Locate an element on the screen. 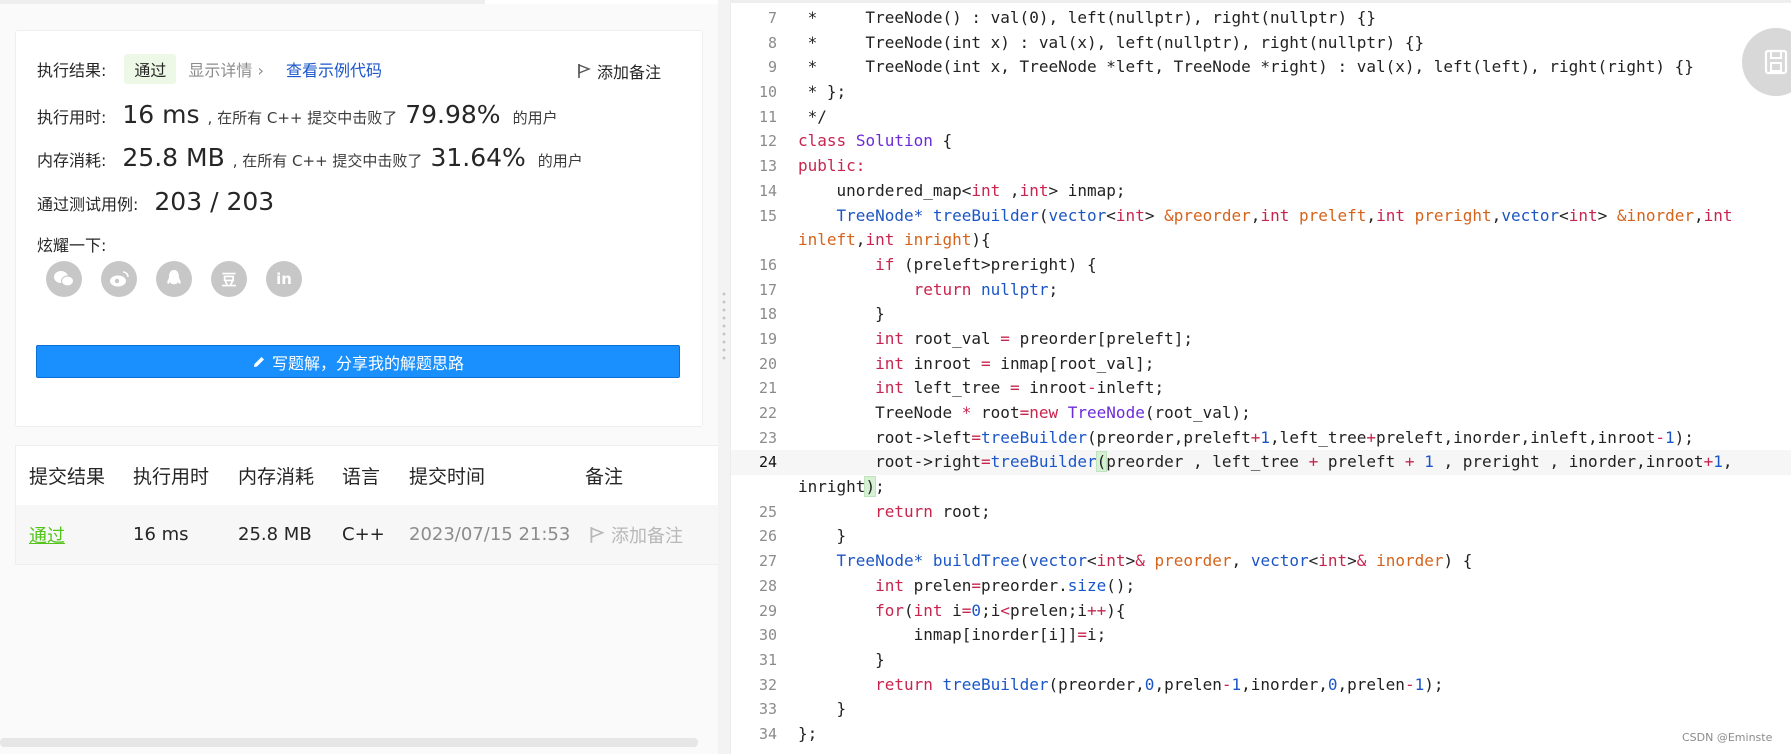  table-header: 提交结果 执行用时 内存消耗 语言 提交时间 备注 is located at coordinates (367, 475).